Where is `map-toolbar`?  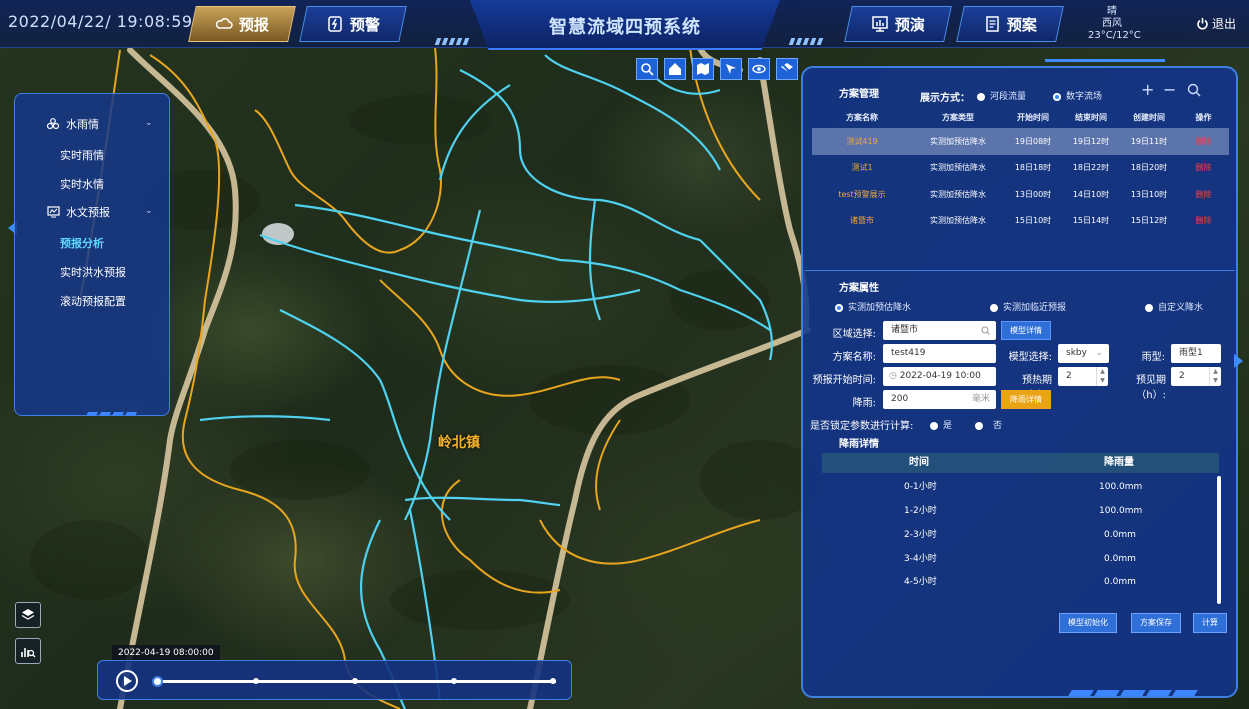
map-toolbar is located at coordinates (717, 69).